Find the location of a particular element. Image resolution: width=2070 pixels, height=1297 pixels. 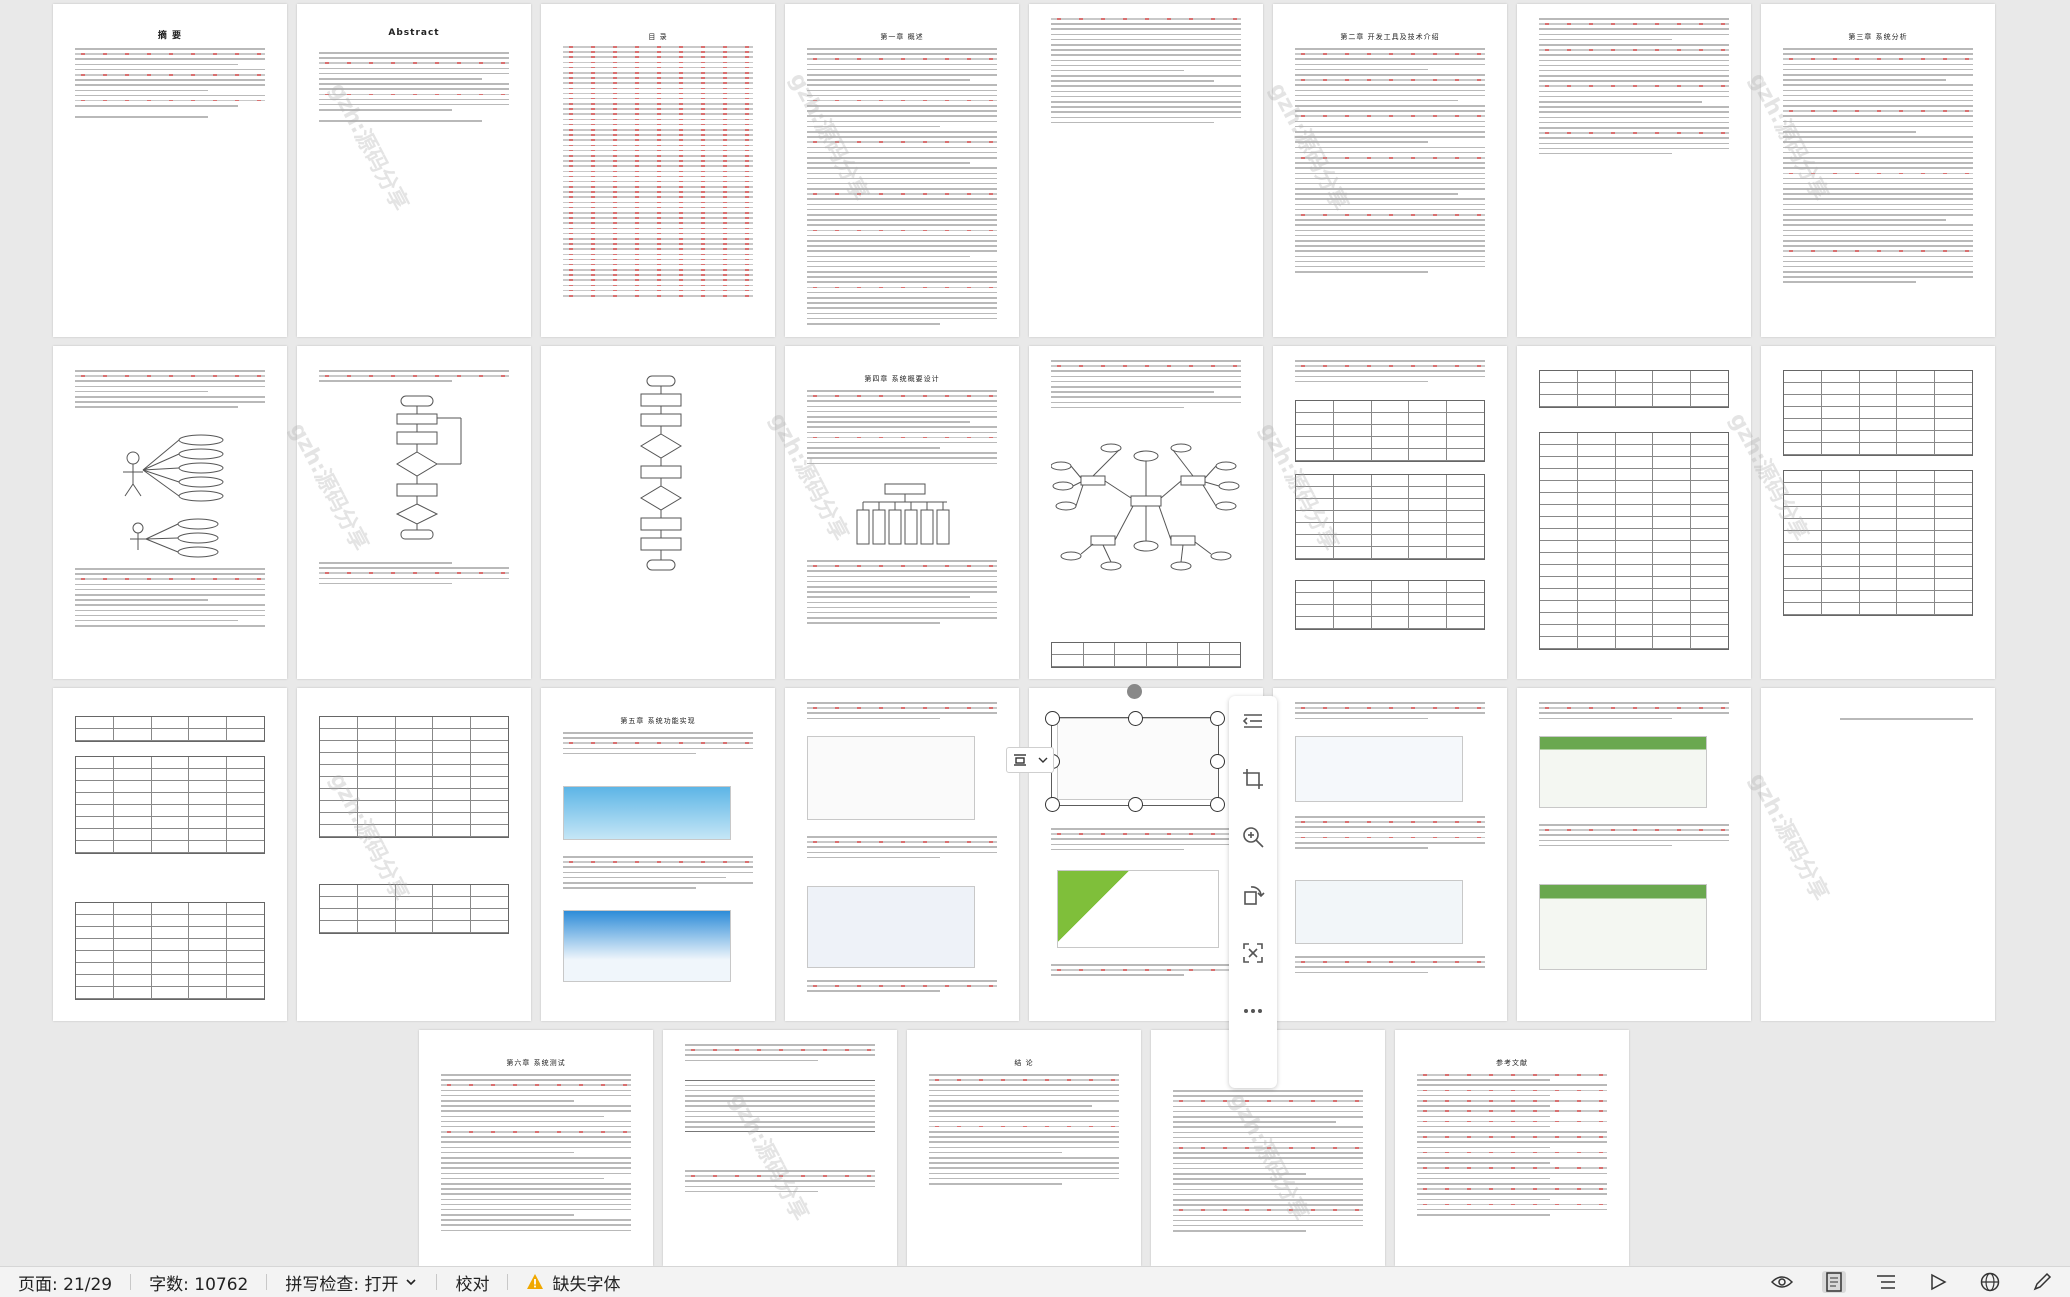

eye-icon is located at coordinates (1782, 1282).